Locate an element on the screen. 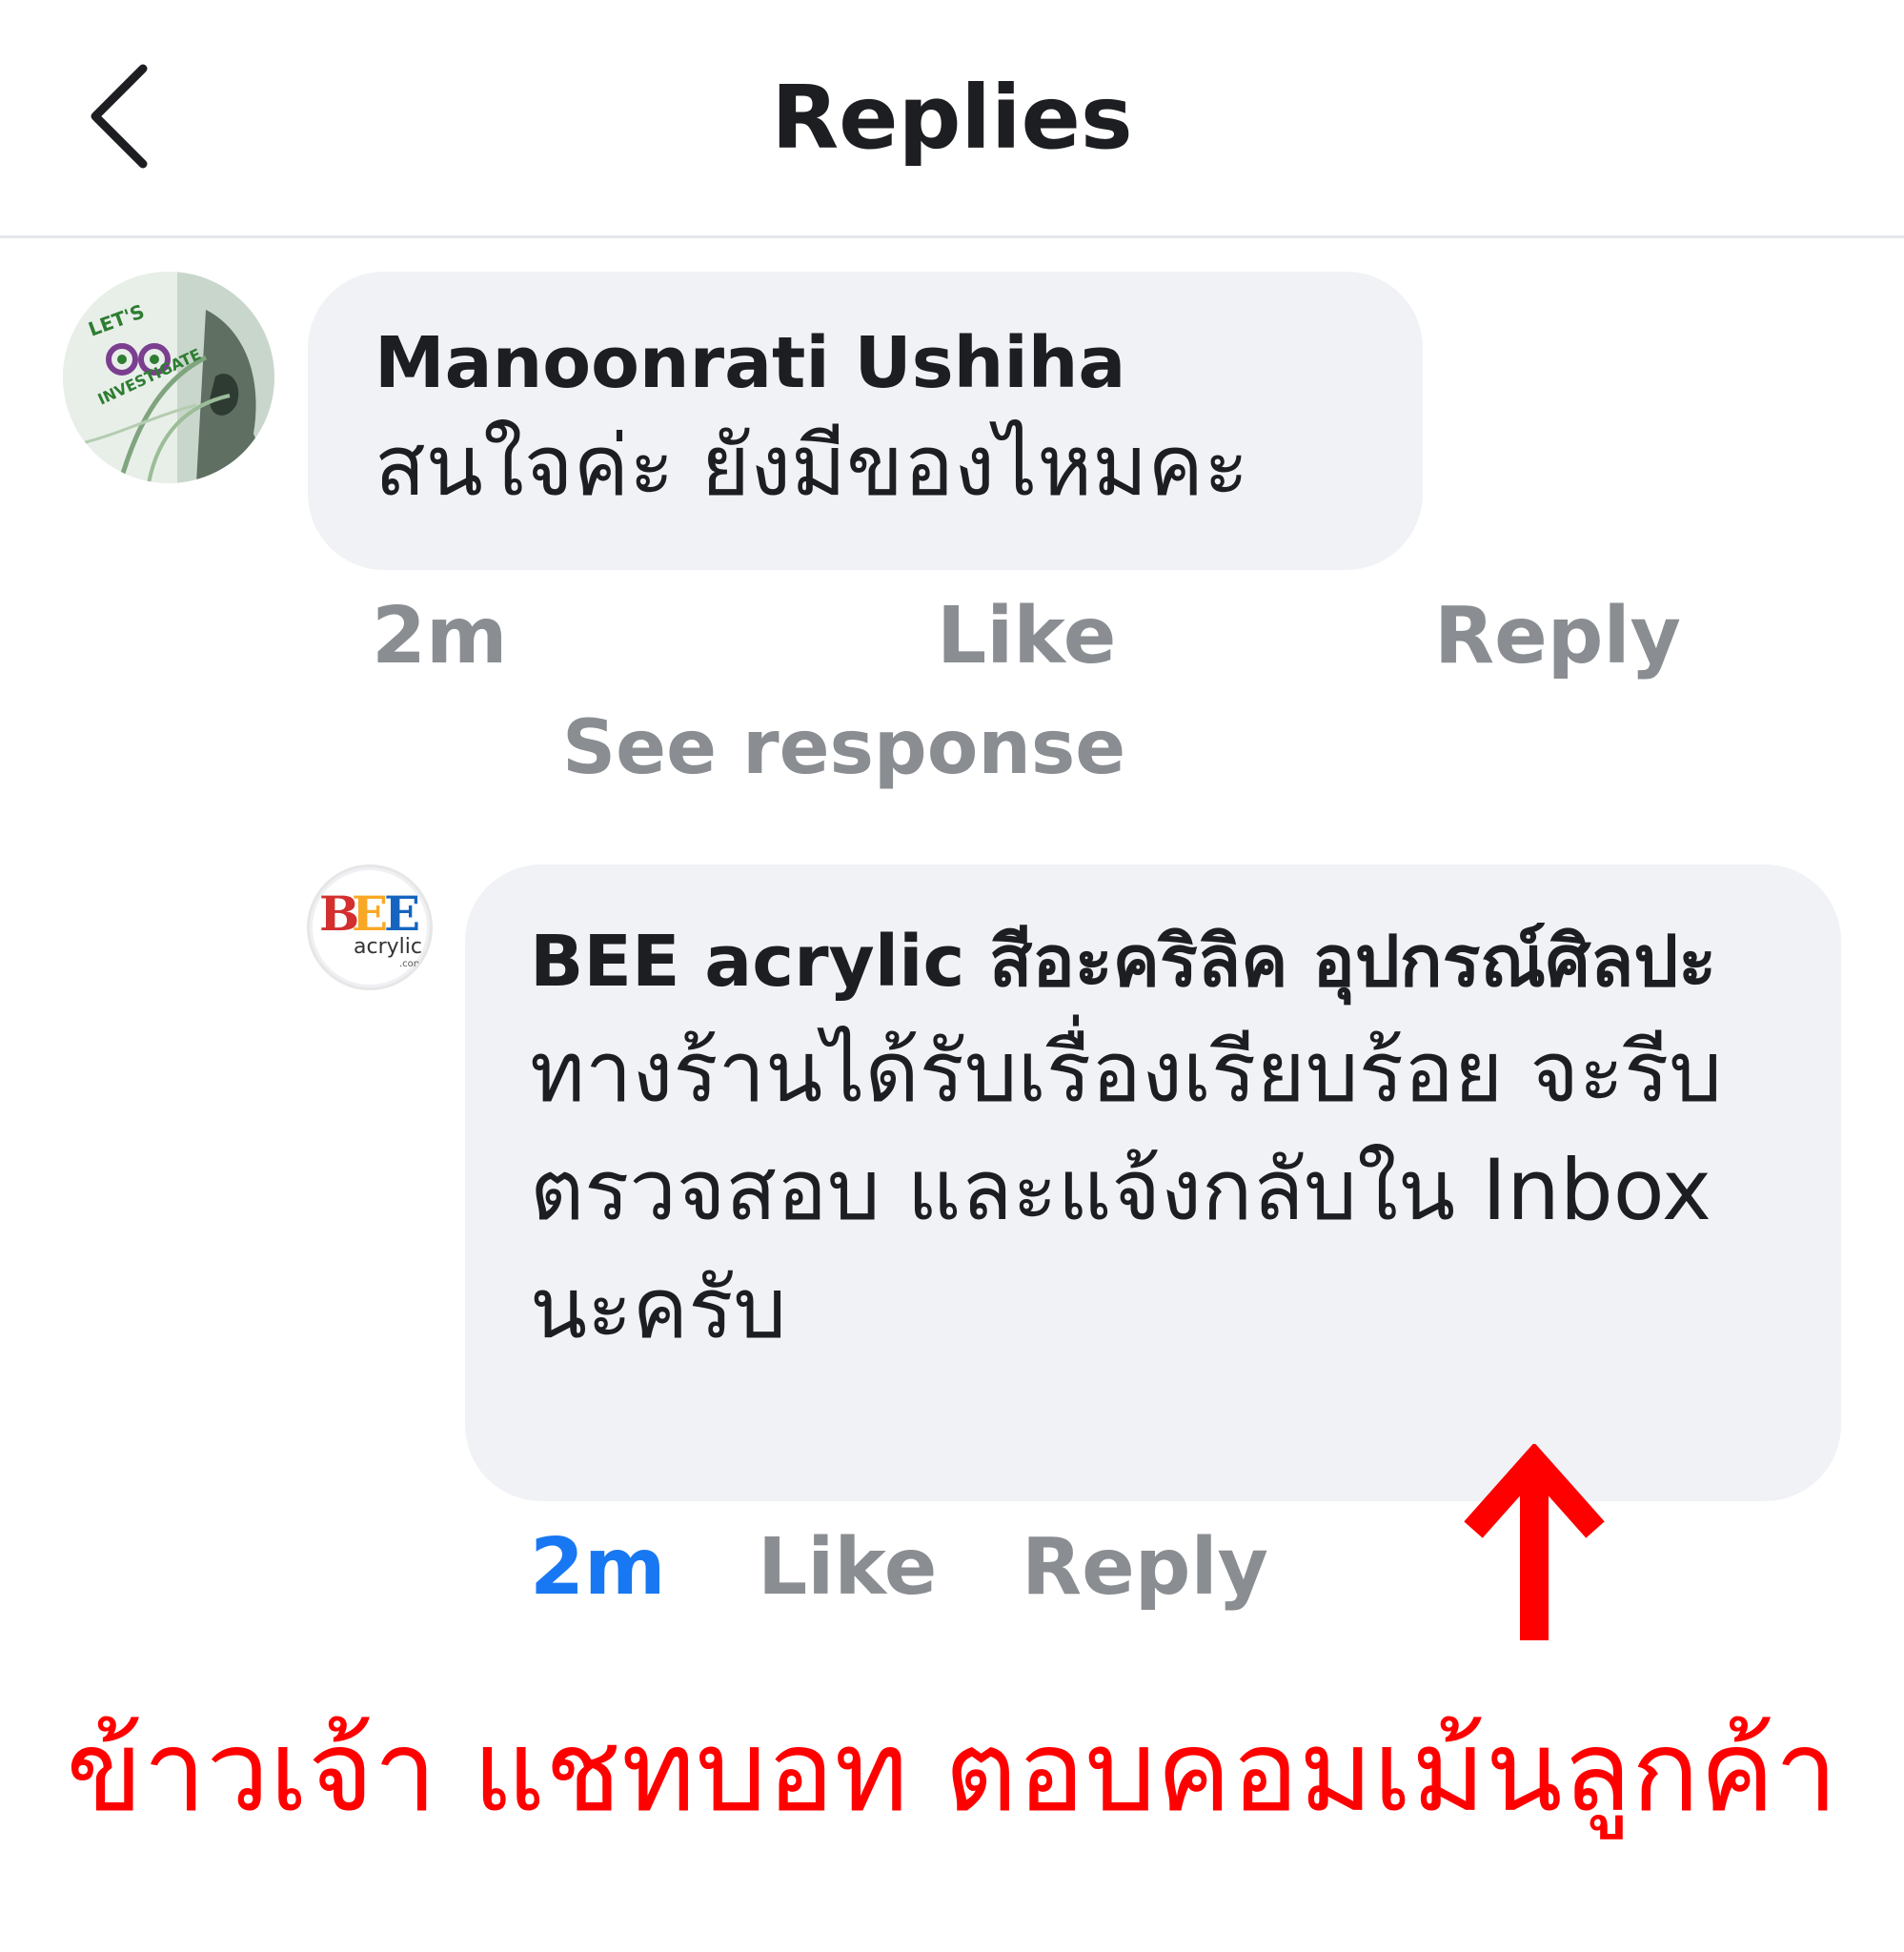  page-title: Replies is located at coordinates (952, 118).